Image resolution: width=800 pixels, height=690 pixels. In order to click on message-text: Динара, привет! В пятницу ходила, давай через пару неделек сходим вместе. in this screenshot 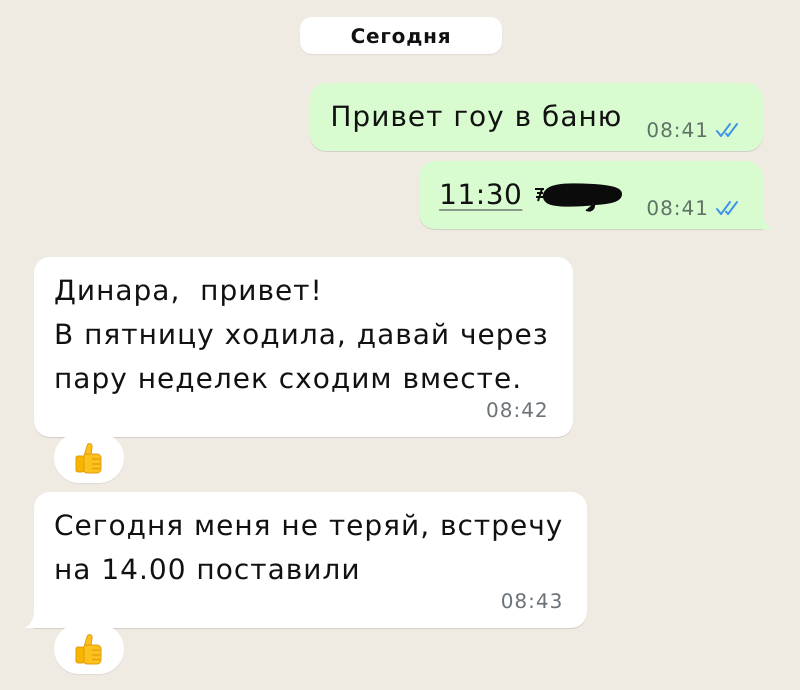, I will do `click(301, 334)`.